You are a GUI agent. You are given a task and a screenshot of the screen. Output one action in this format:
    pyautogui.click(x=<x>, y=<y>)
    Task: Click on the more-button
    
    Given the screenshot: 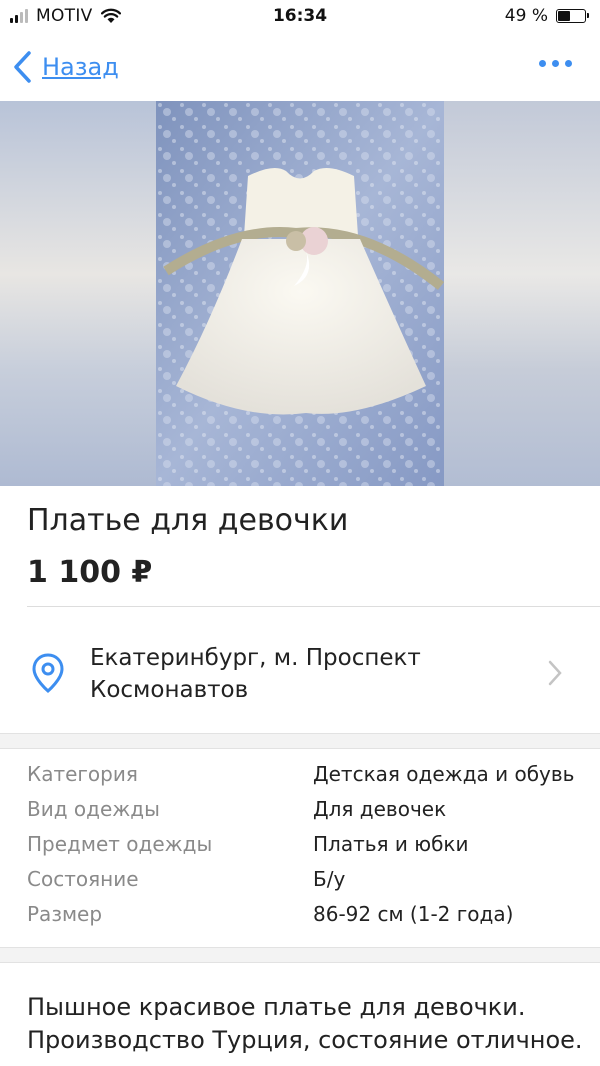 What is the action you would take?
    pyautogui.click(x=552, y=63)
    